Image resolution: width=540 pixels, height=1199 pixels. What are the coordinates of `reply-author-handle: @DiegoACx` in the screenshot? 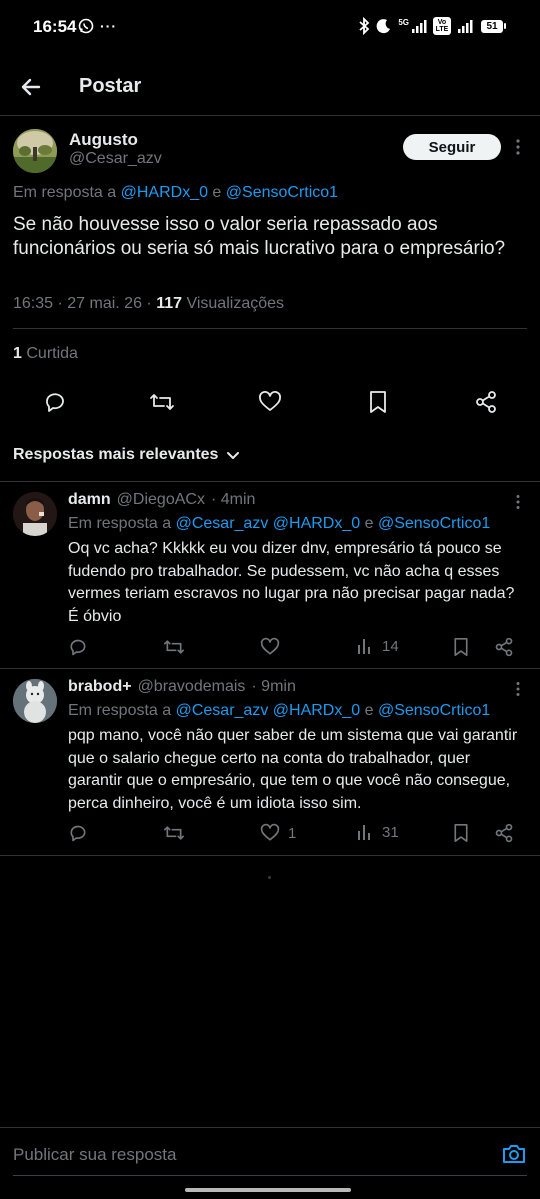 It's located at (161, 500).